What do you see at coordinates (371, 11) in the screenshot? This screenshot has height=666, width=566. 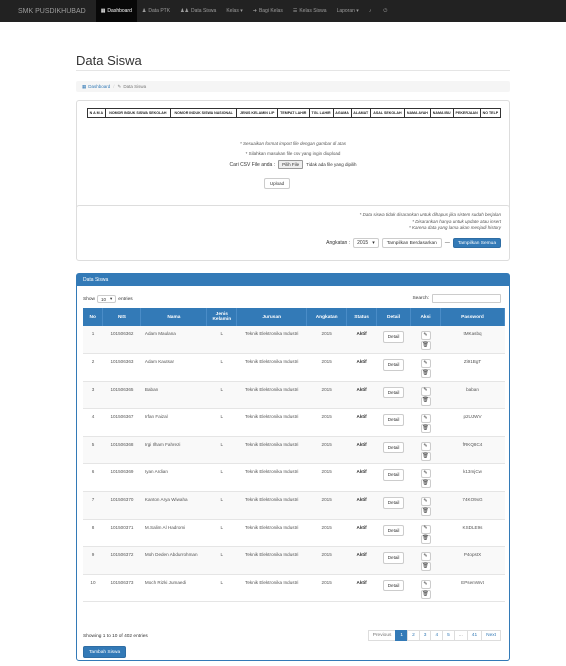 I see `nav-item-bell-icon: ♪` at bounding box center [371, 11].